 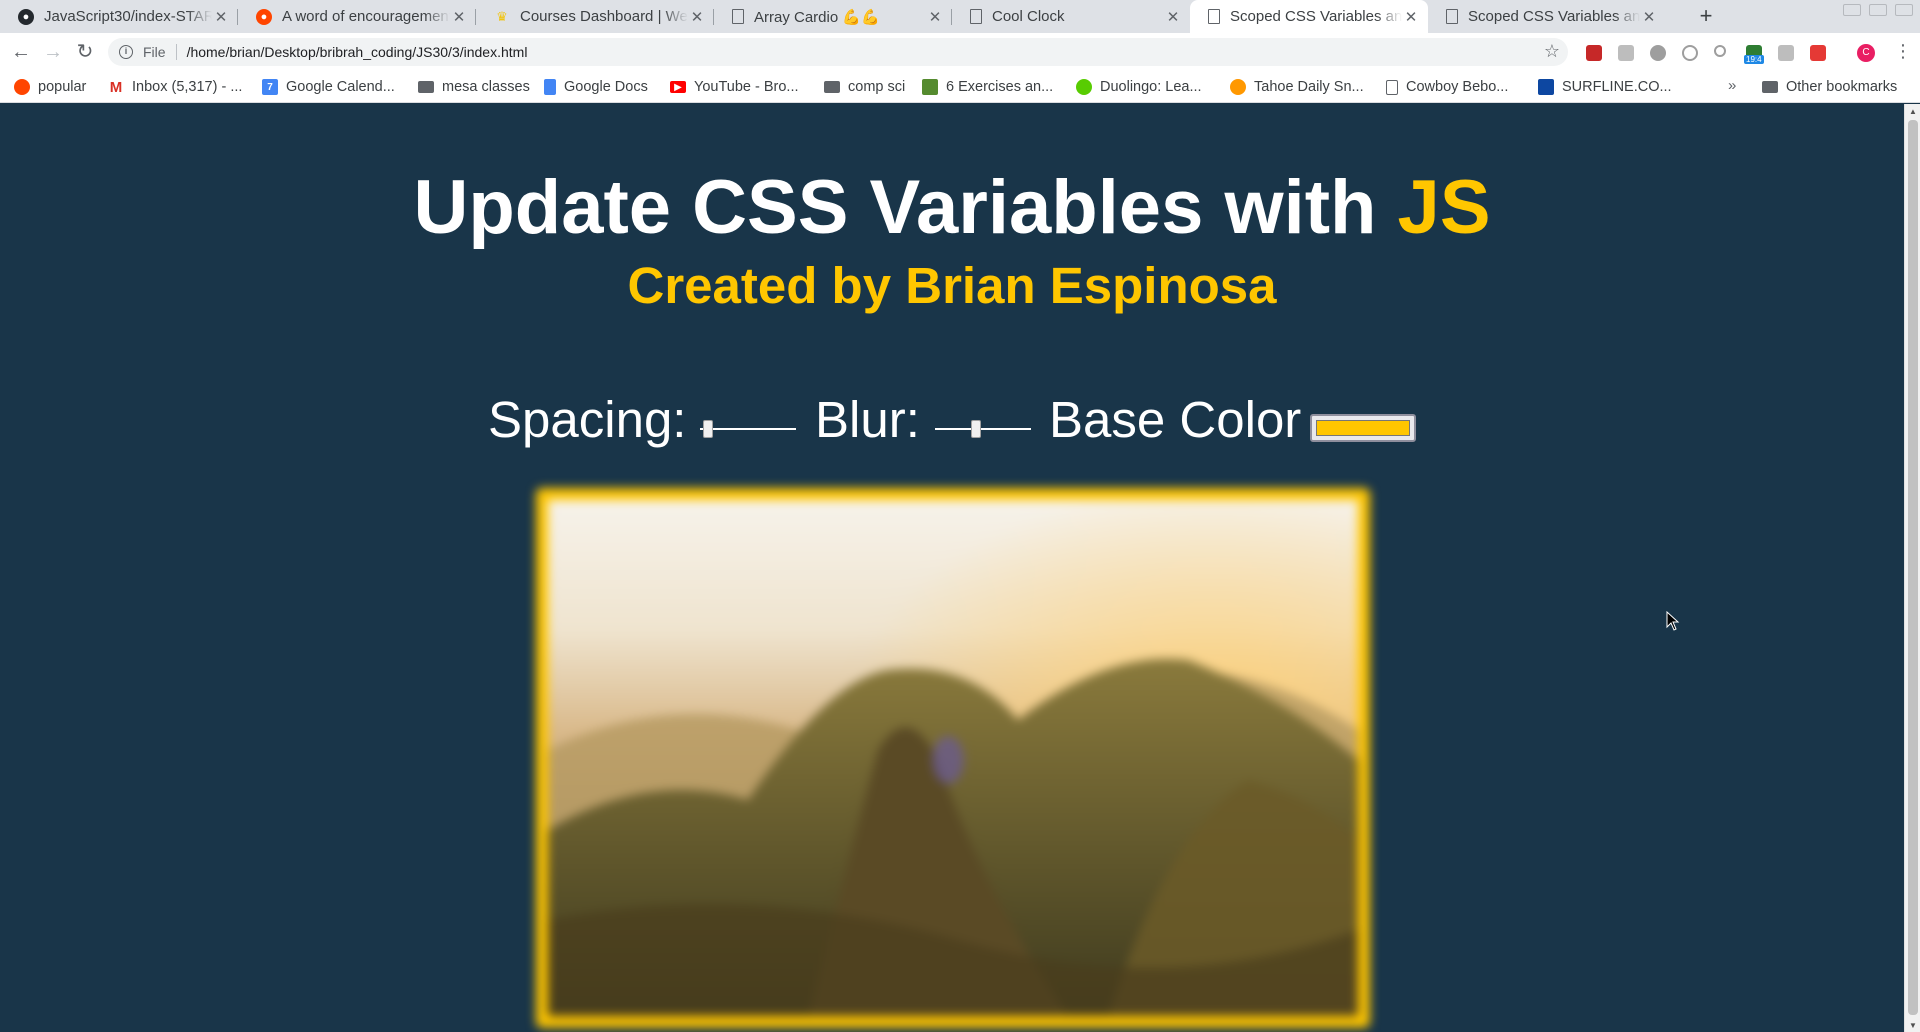 I want to click on page-subtitle: Created by Brian Espinosa, so click(x=952, y=285).